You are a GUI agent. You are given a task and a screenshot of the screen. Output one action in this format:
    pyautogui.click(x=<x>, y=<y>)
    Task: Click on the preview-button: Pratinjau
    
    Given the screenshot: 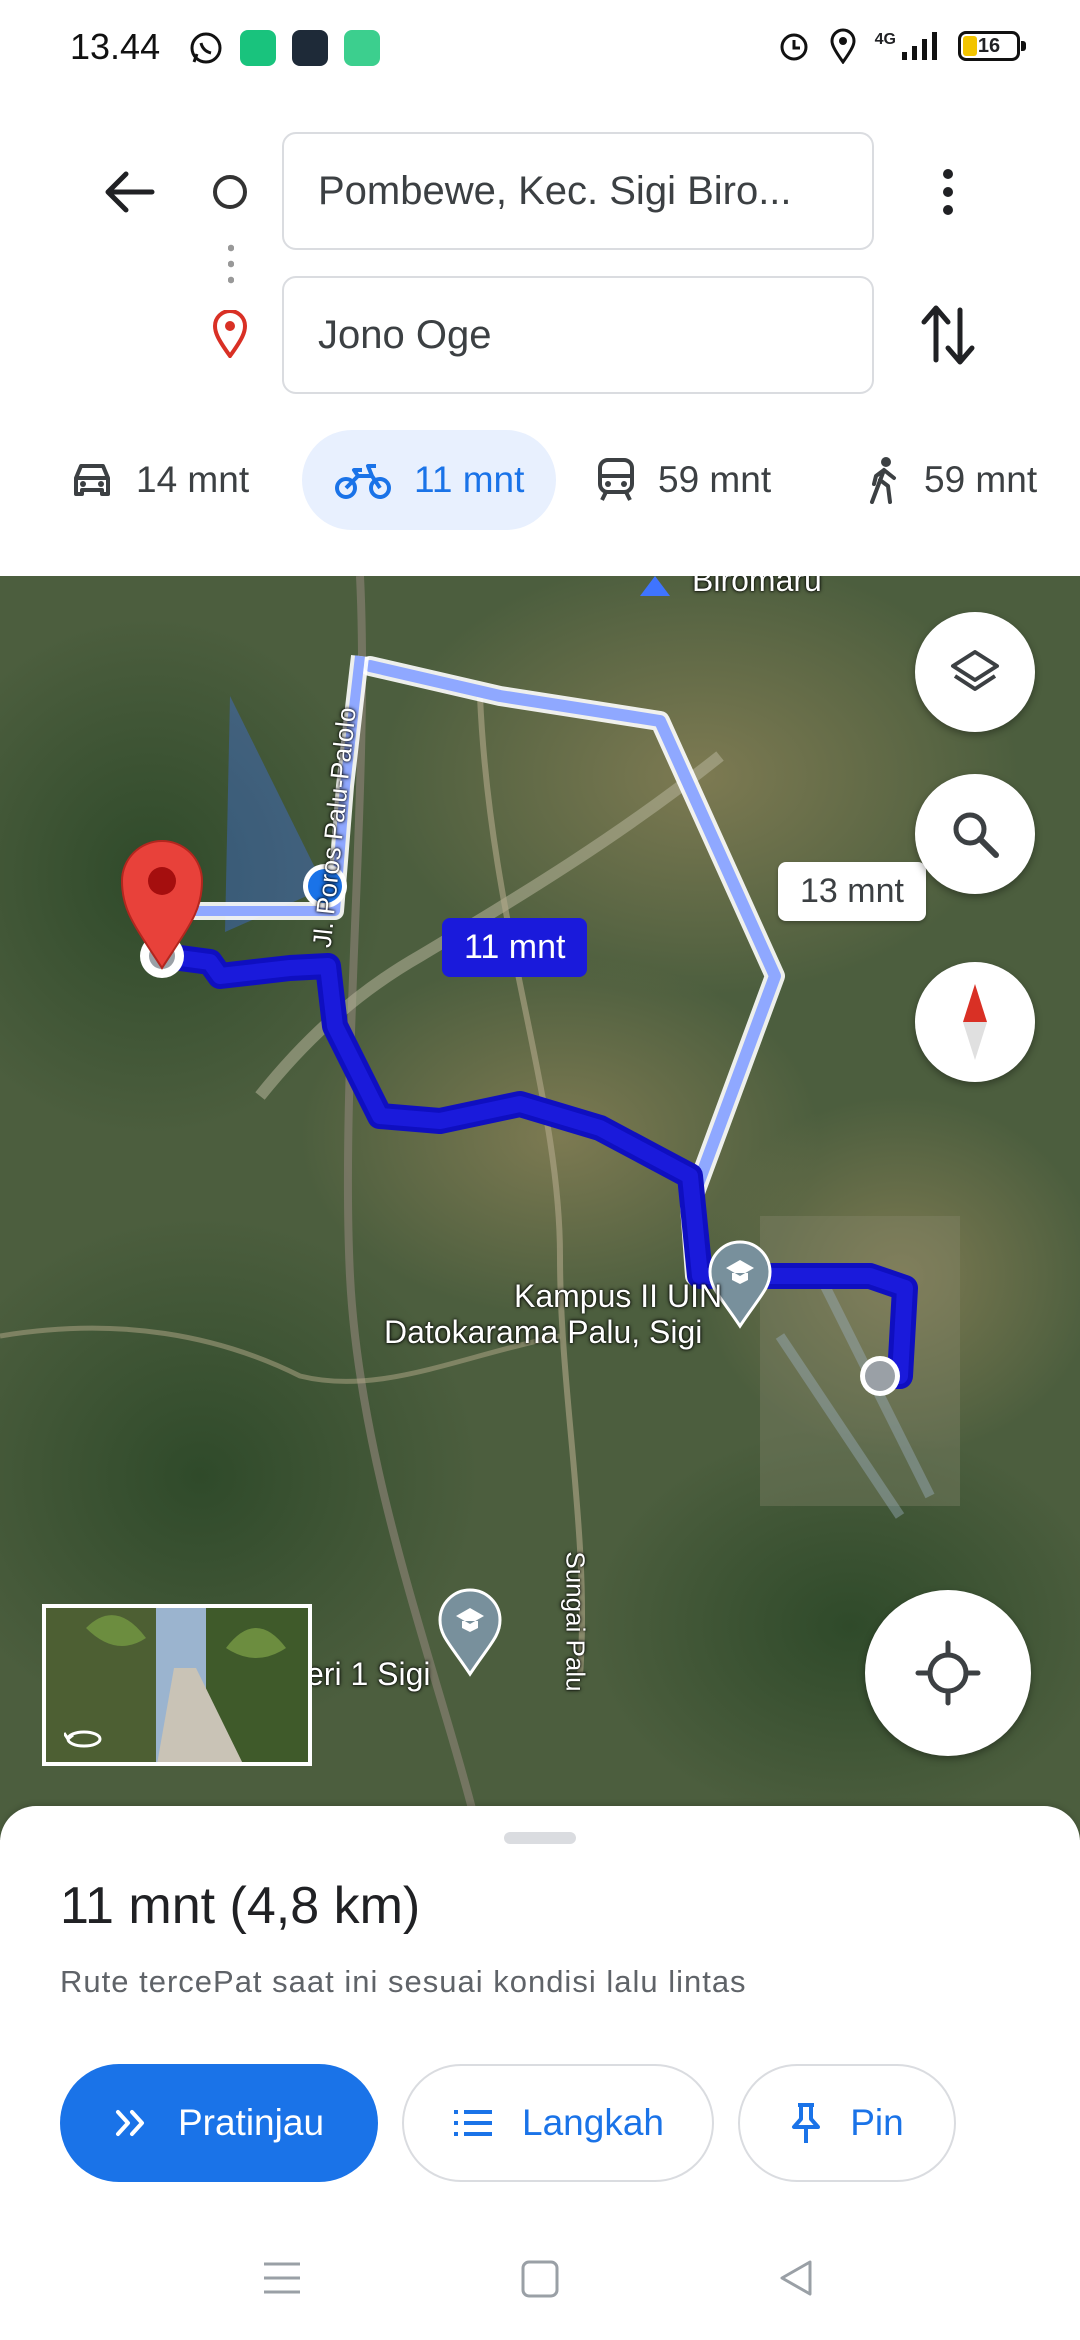 What is the action you would take?
    pyautogui.click(x=219, y=2123)
    